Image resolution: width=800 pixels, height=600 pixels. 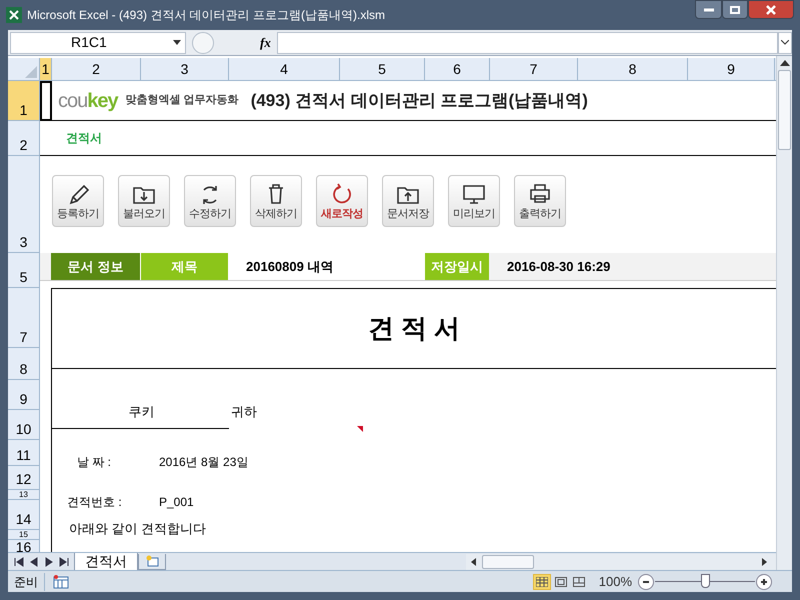 What do you see at coordinates (24, 242) in the screenshot?
I see `row-header: 3` at bounding box center [24, 242].